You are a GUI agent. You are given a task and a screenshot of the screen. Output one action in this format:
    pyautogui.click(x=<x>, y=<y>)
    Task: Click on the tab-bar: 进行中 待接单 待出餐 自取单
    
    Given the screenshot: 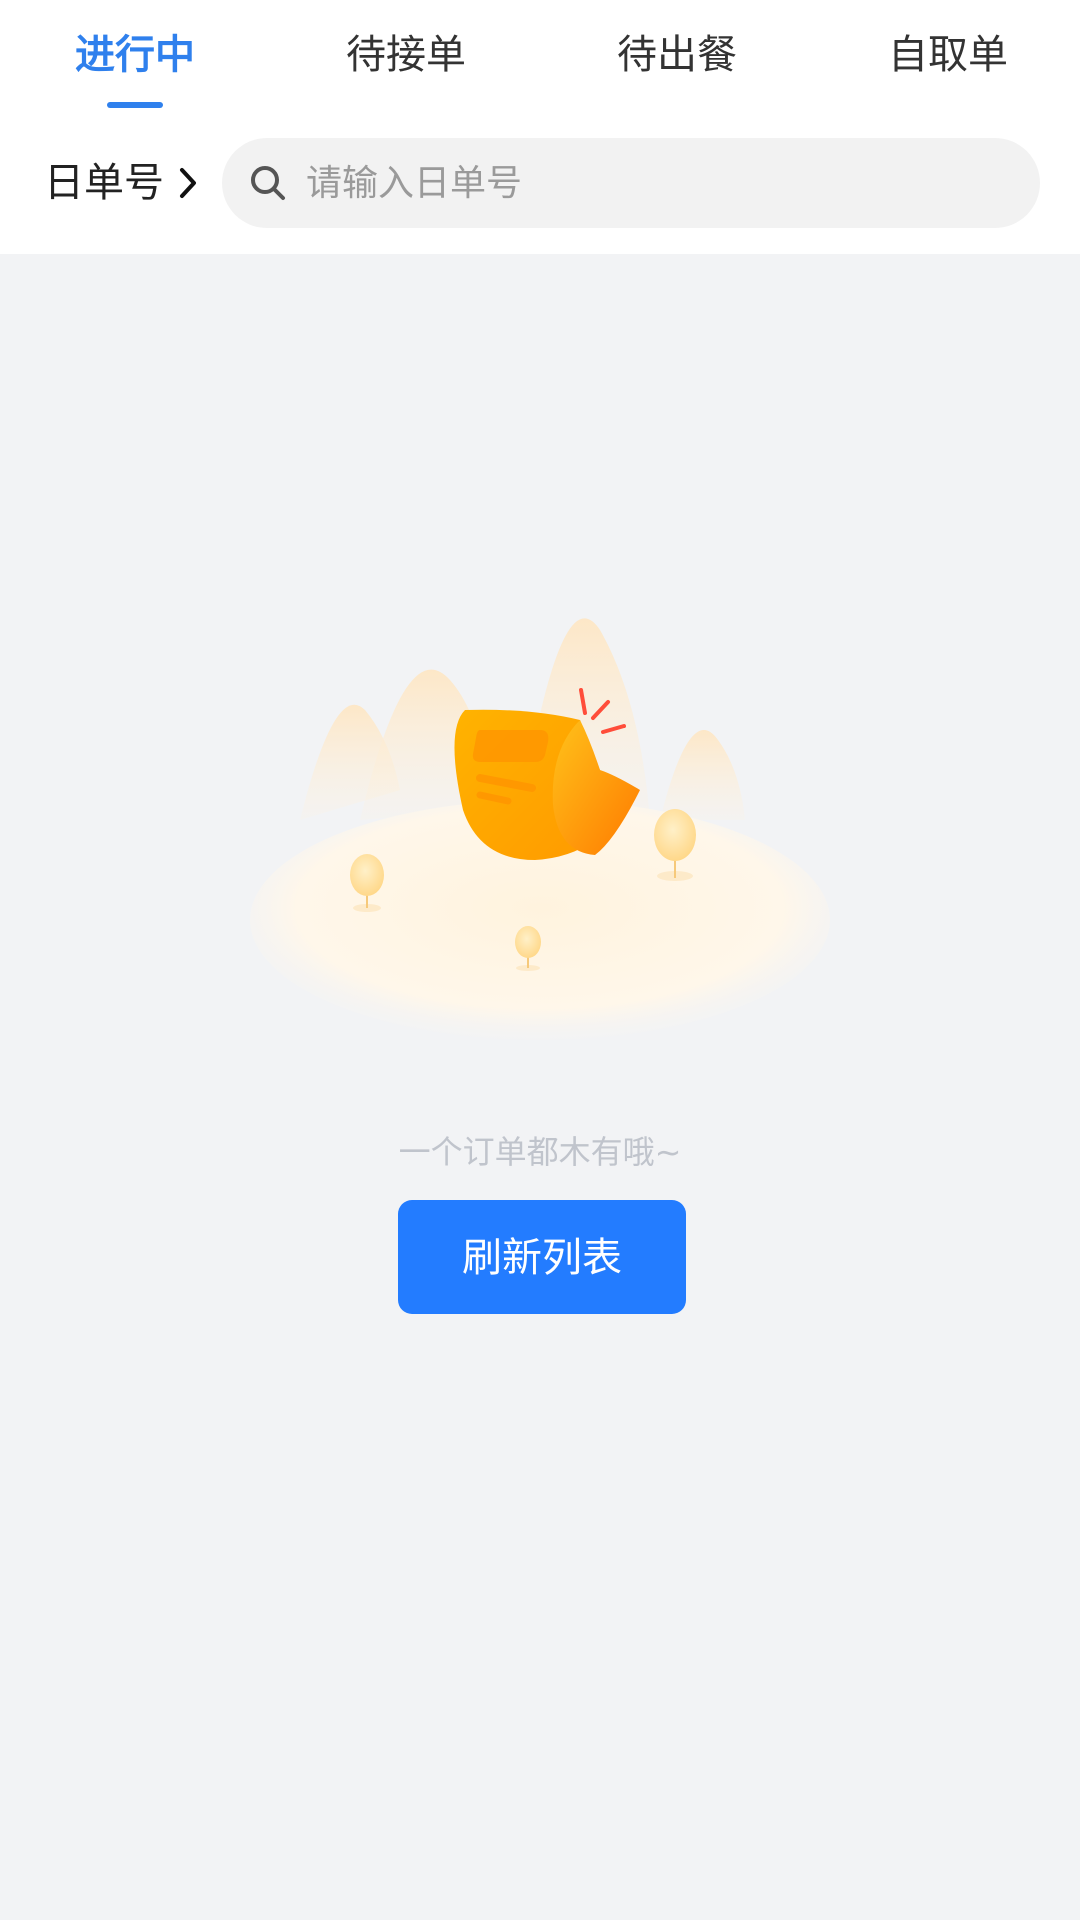 What is the action you would take?
    pyautogui.click(x=540, y=55)
    